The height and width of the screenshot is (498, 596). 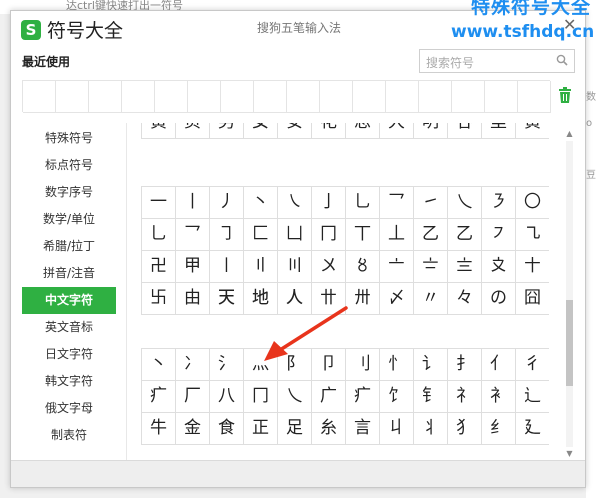 What do you see at coordinates (532, 203) in the screenshot?
I see `symbol-cell: 〇` at bounding box center [532, 203].